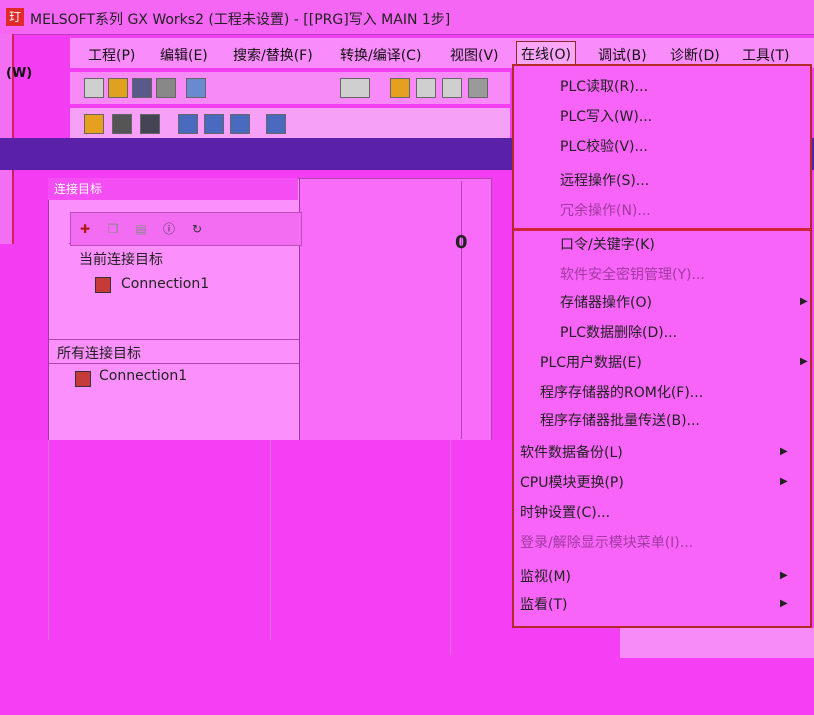 This screenshot has height=715, width=814. What do you see at coordinates (150, 124) in the screenshot?
I see `list-icon` at bounding box center [150, 124].